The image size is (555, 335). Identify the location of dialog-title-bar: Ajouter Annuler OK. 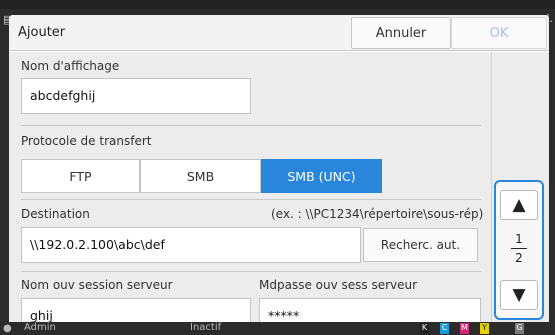
(279, 33).